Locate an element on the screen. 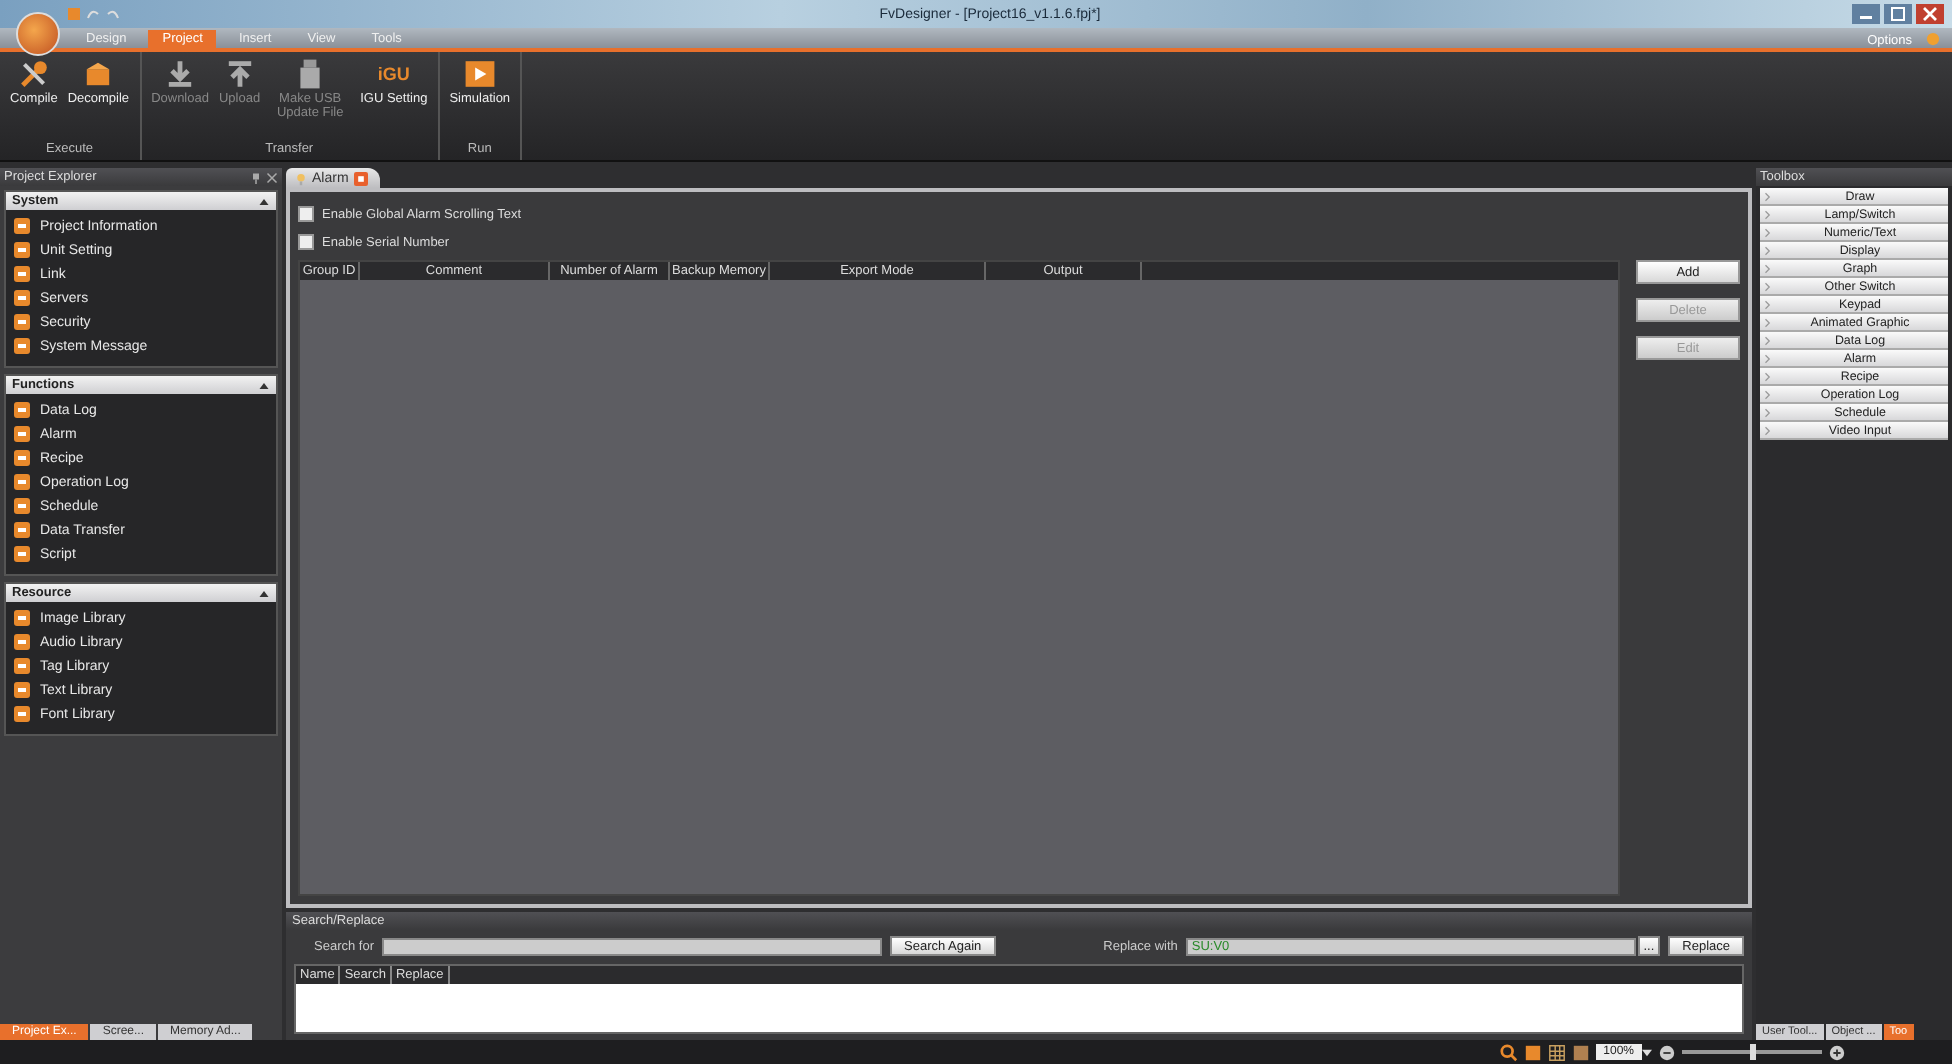  layout-icon is located at coordinates (1580, 1052).